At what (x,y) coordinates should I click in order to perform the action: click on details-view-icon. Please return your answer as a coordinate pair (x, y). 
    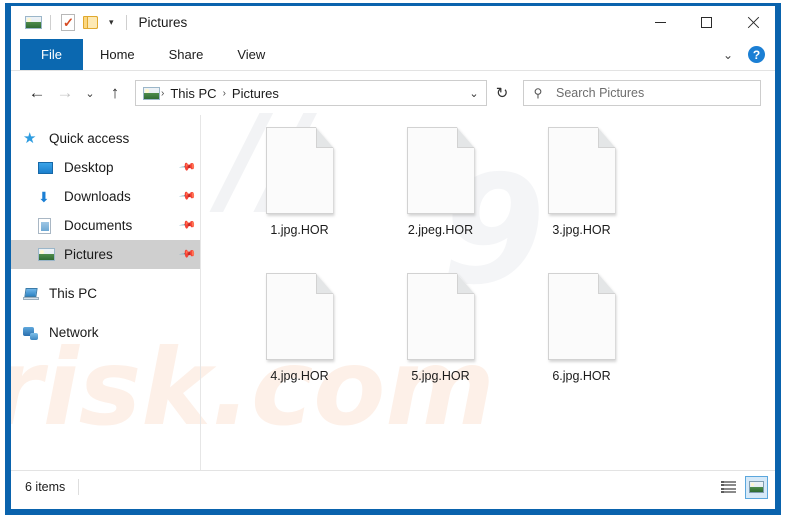
    Looking at the image, I should click on (728, 487).